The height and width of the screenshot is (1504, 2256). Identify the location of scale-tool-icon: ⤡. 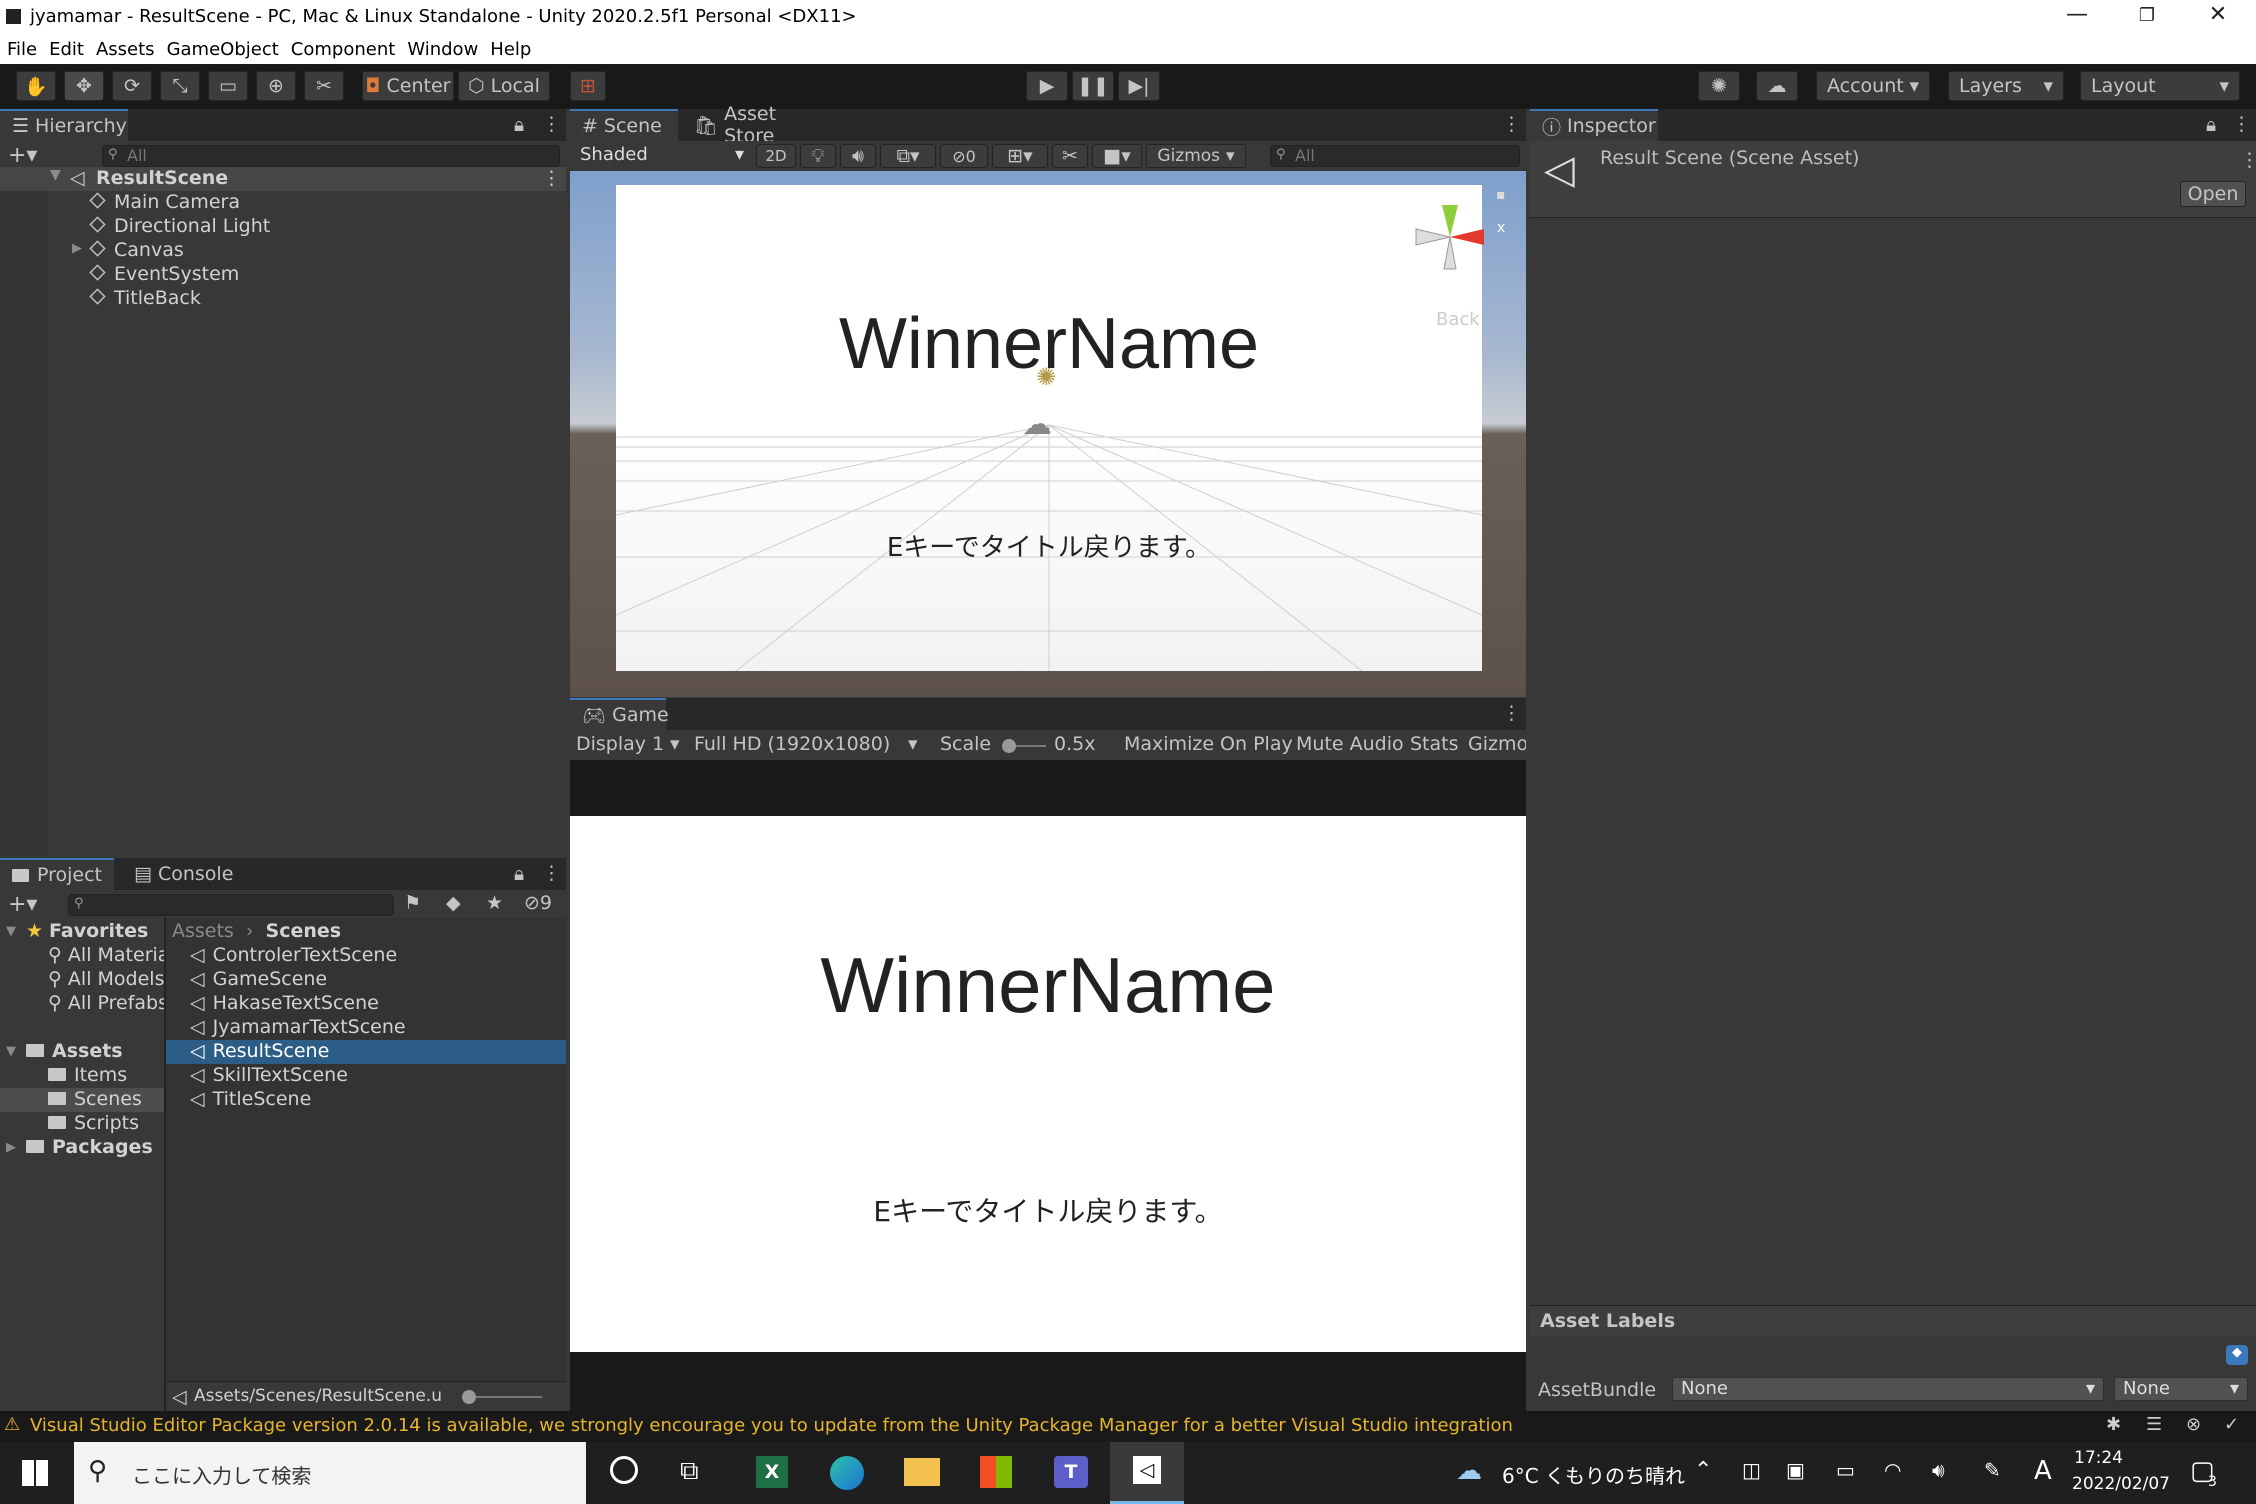
(180, 86).